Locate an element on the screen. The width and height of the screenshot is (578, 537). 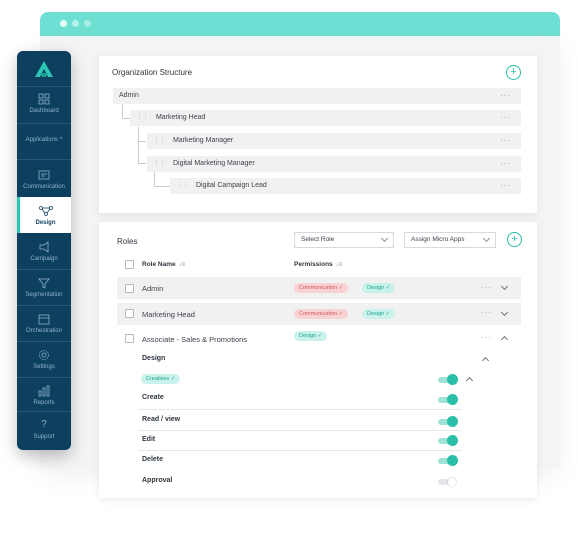
sidebar-item-settings: Settings is located at coordinates (44, 359).